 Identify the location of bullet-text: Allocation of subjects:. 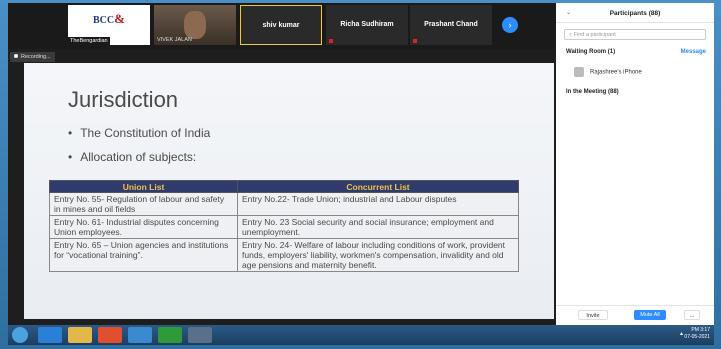
(138, 157).